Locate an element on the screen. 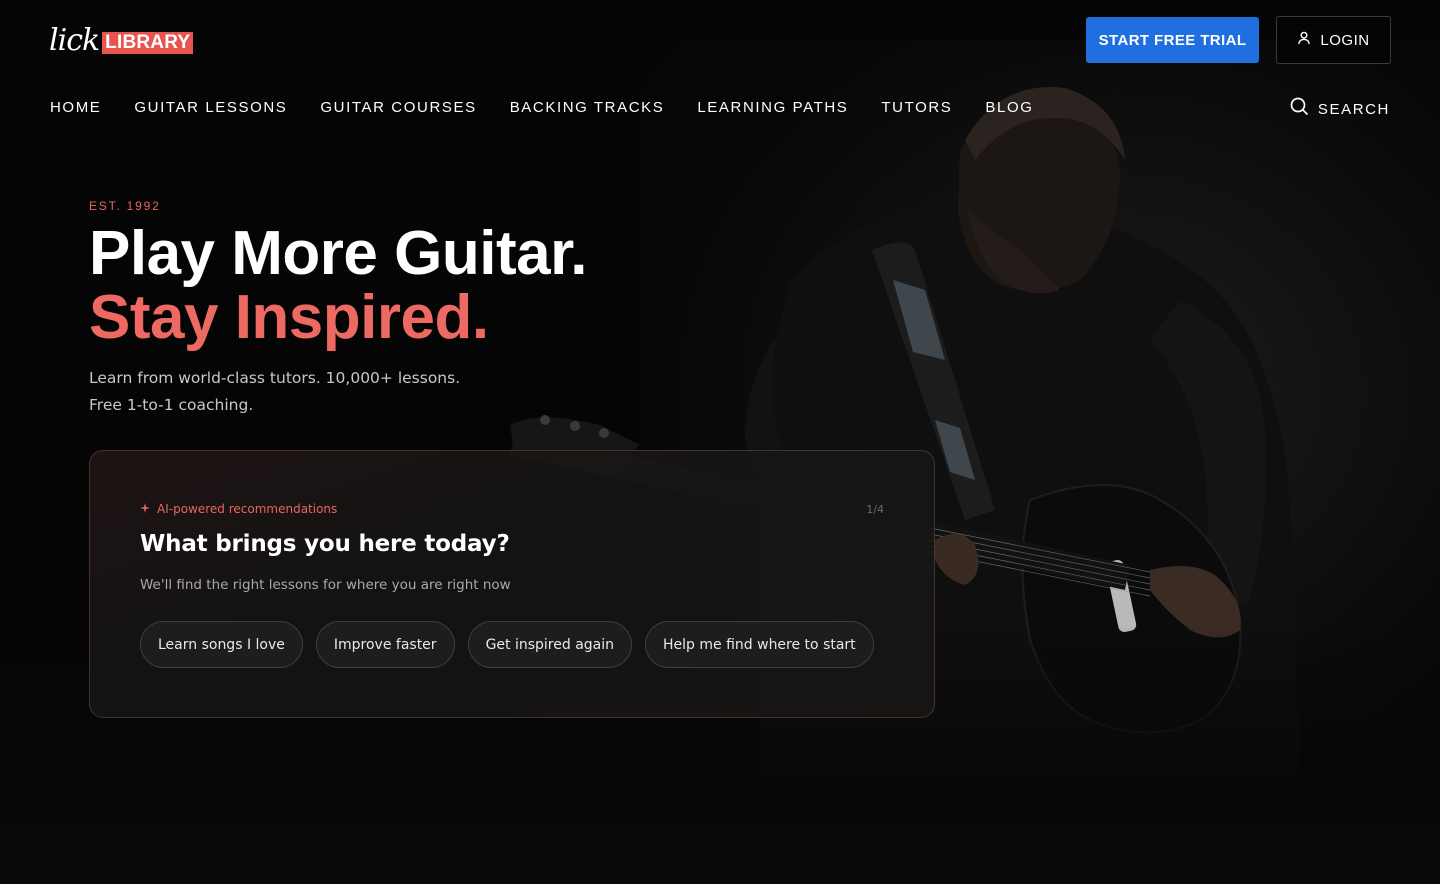  nav-item-home: HOME is located at coordinates (75, 108).